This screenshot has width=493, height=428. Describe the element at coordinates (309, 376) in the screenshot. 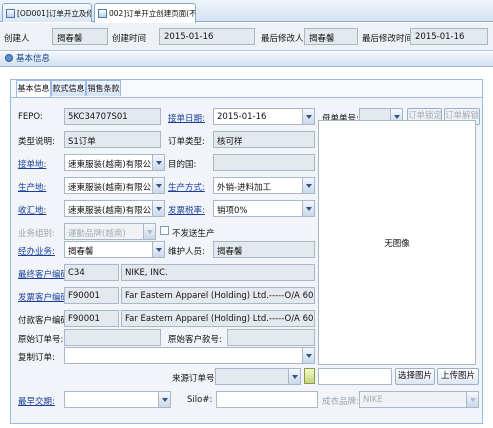

I see `attachment-icon` at that location.